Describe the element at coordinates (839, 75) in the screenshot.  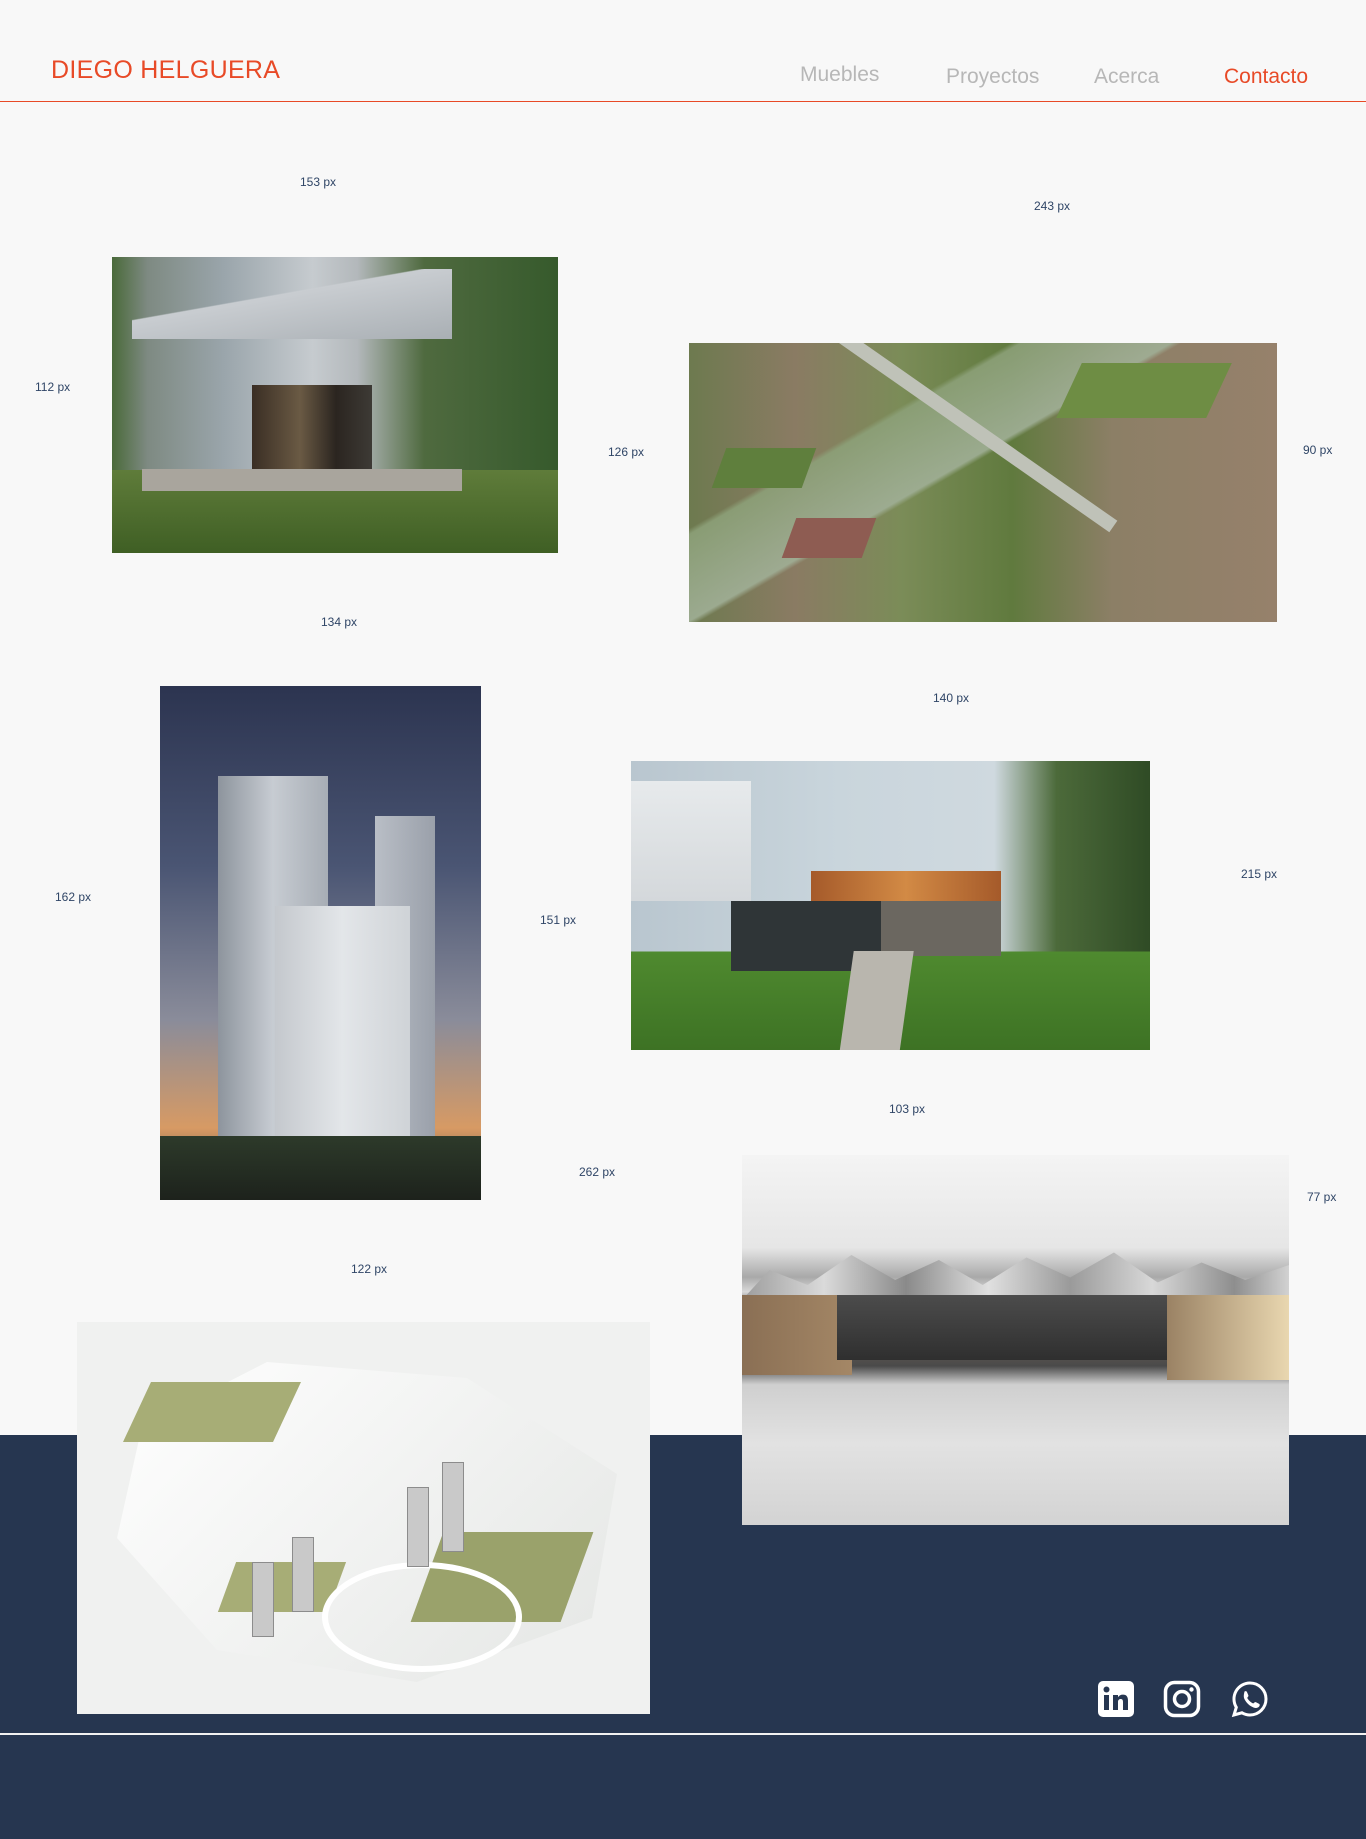
I see `nav-muebles: Muebles` at that location.